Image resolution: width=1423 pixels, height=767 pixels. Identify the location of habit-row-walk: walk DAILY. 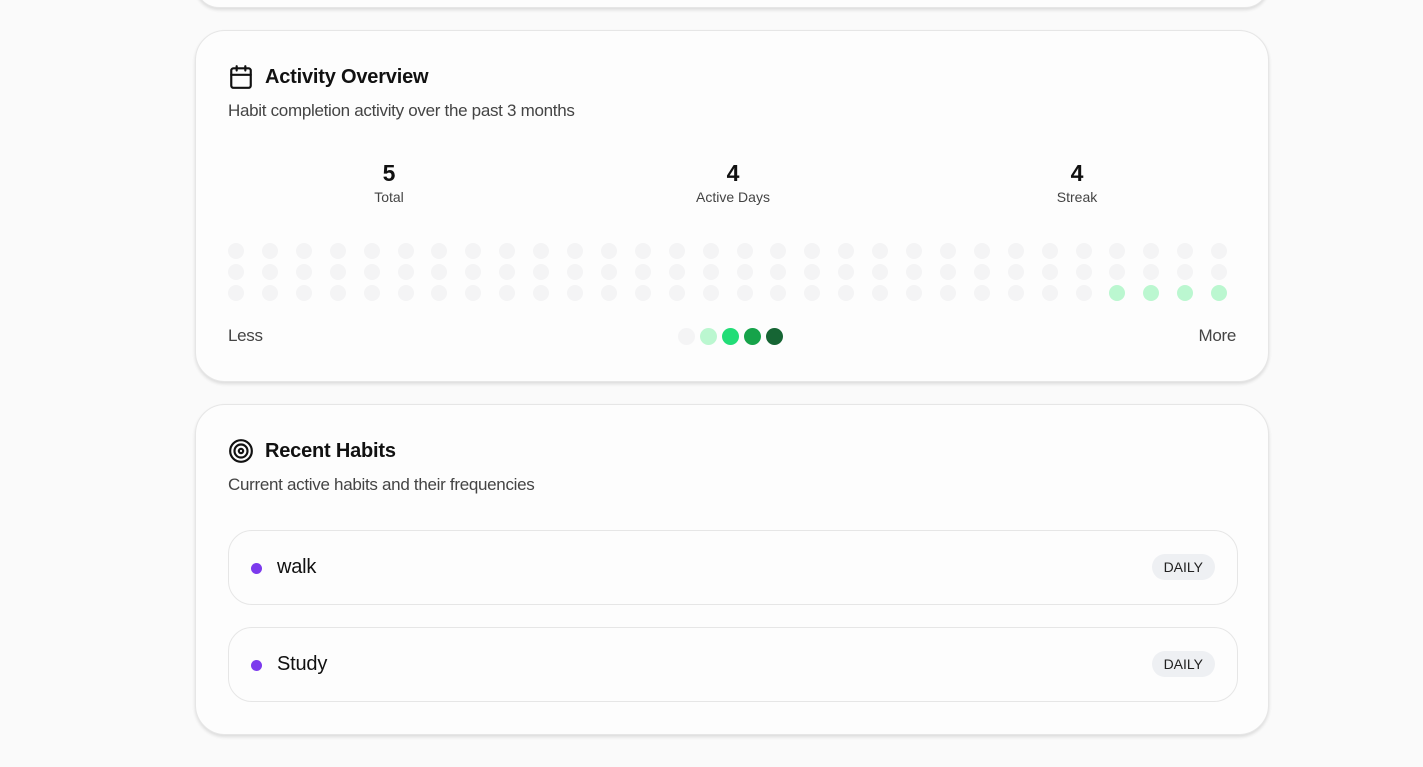
(733, 567).